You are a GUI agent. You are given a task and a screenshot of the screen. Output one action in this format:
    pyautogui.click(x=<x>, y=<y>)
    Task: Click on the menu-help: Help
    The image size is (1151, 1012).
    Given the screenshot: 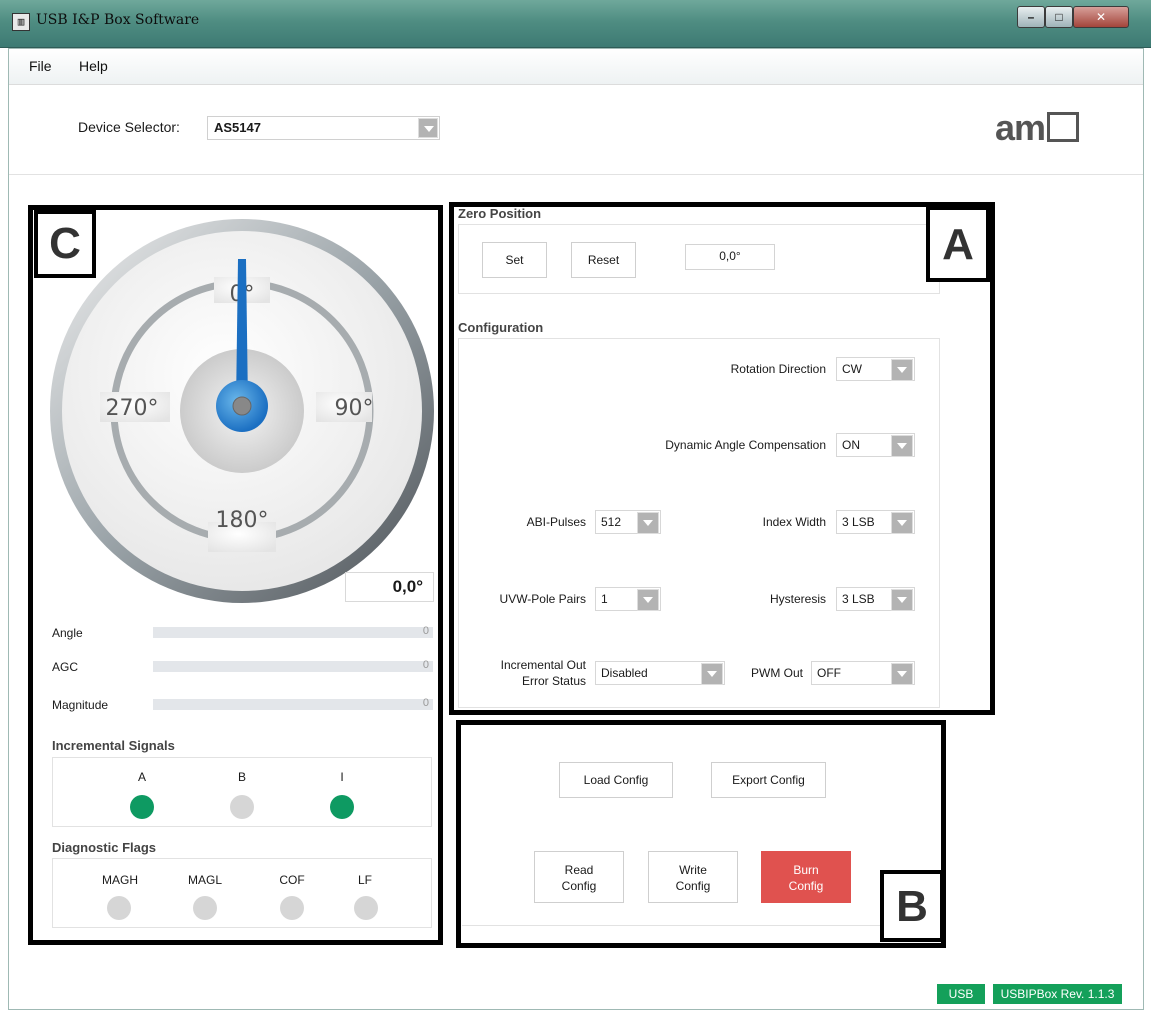 What is the action you would take?
    pyautogui.click(x=93, y=66)
    